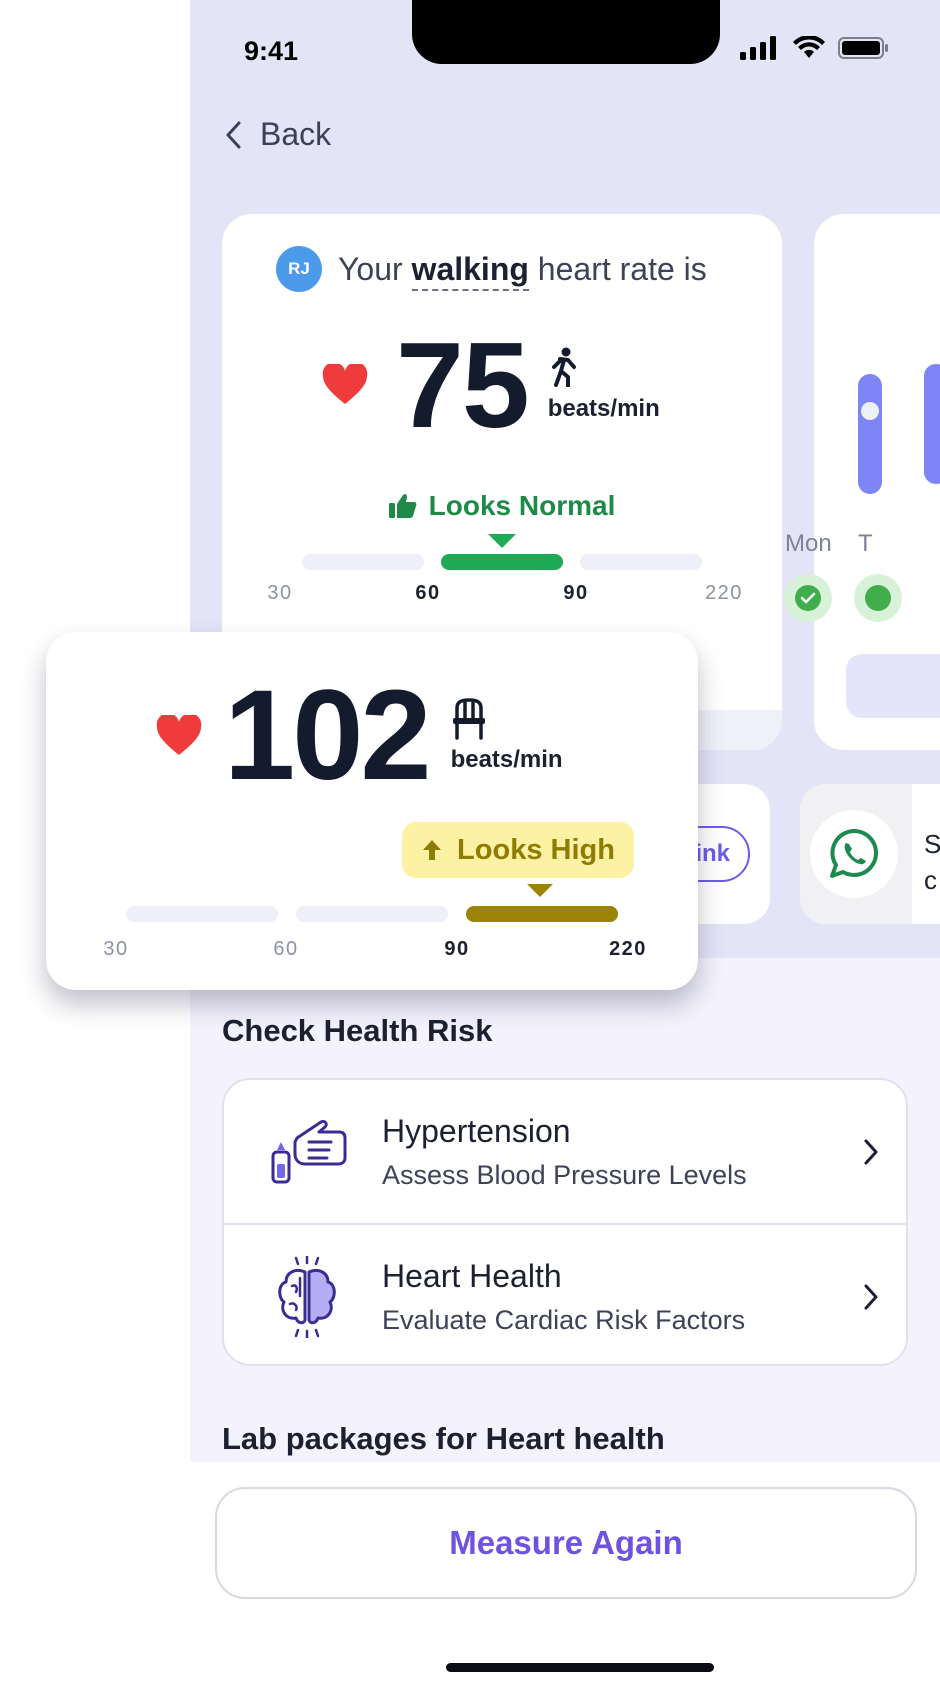 The image size is (940, 1690). Describe the element at coordinates (372, 903) in the screenshot. I see `overlay-heart-rate-scale` at that location.